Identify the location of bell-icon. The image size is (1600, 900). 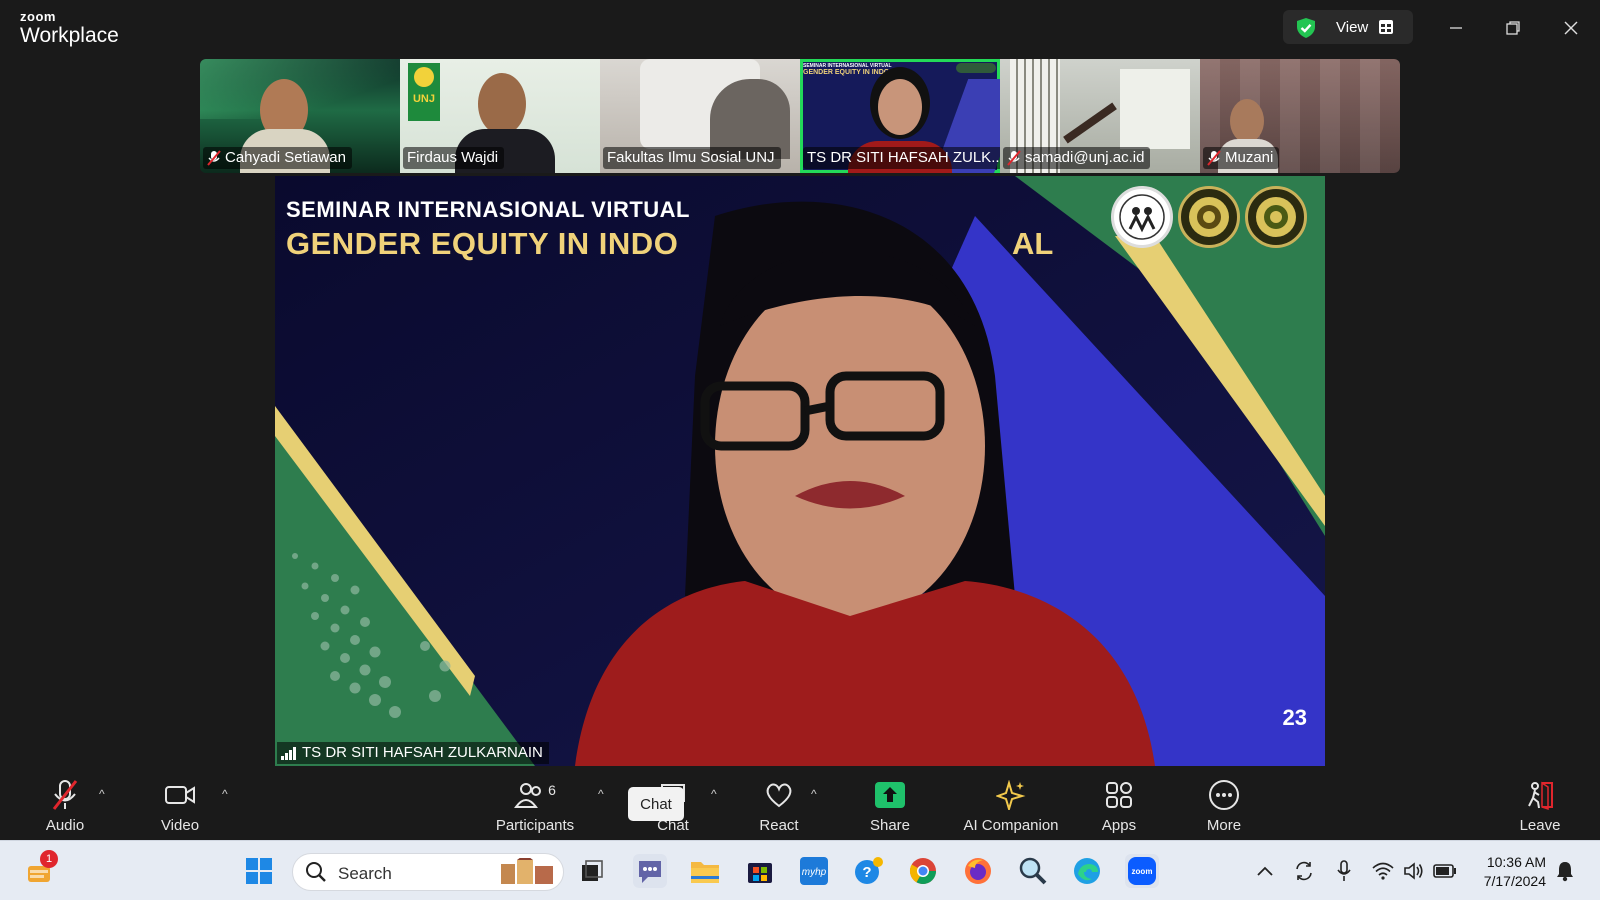
(1565, 872).